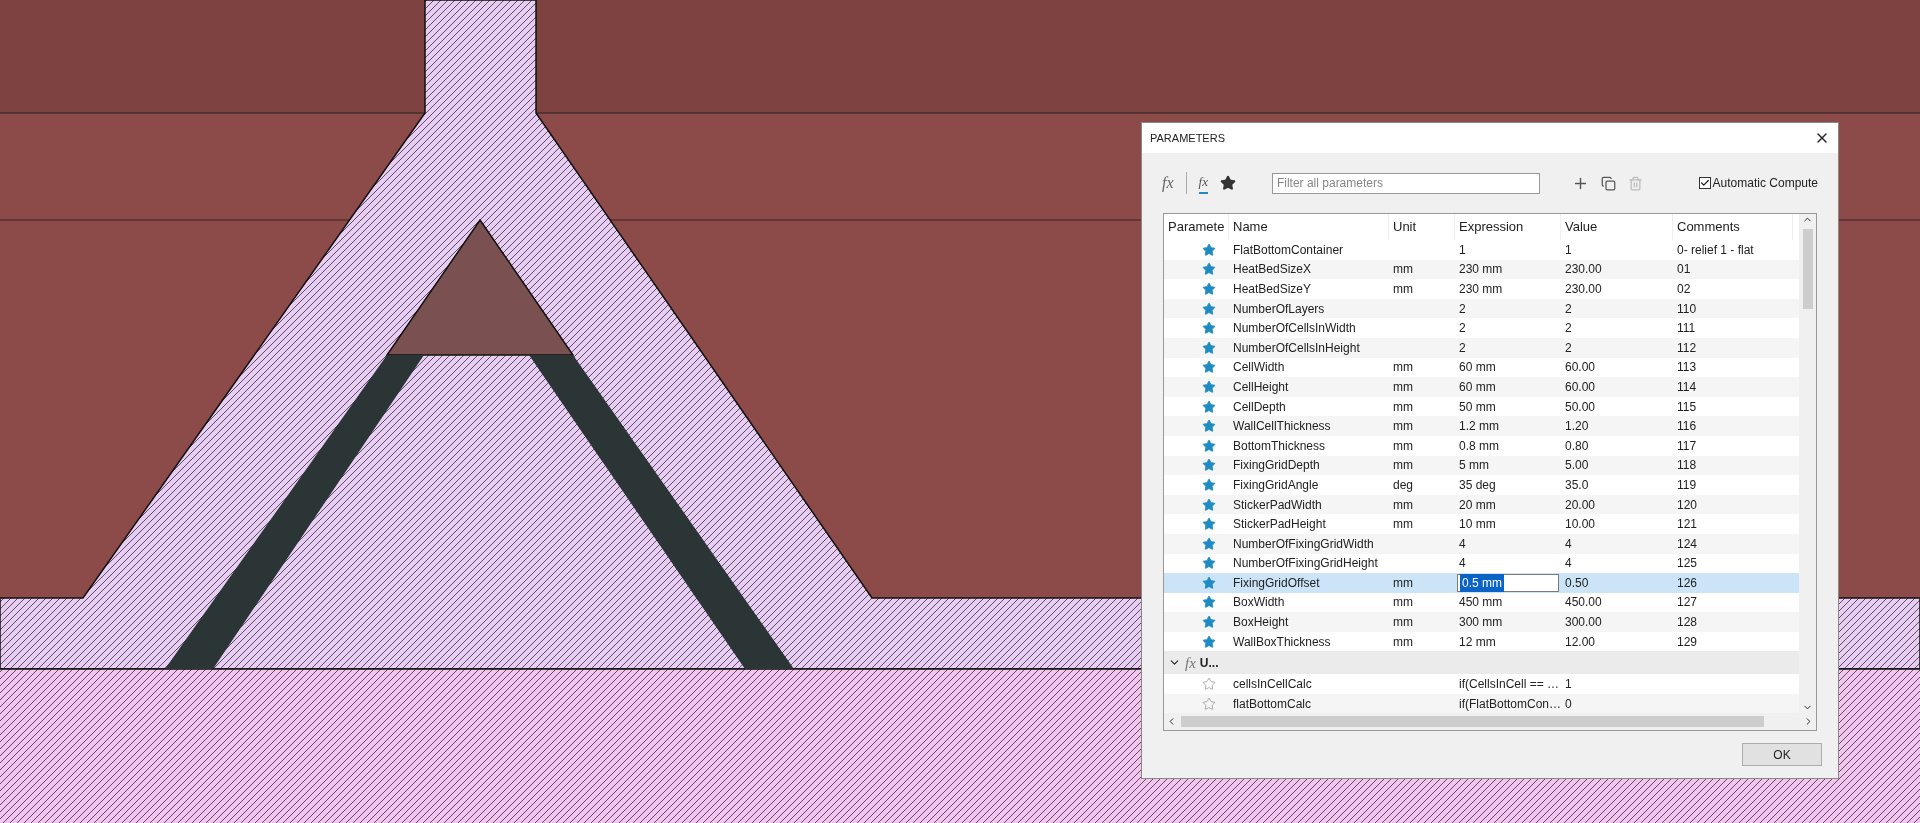 The width and height of the screenshot is (1920, 823). I want to click on parameter-name: WallCellThickness, so click(1282, 426).